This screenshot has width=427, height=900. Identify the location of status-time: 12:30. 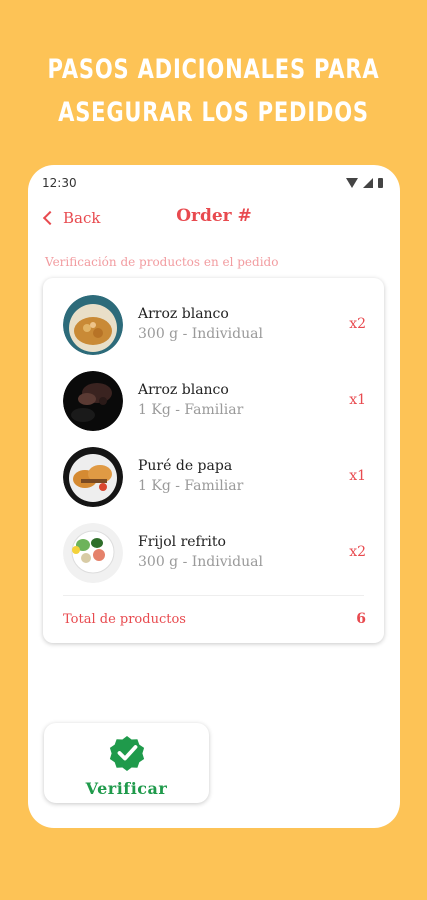
(59, 183).